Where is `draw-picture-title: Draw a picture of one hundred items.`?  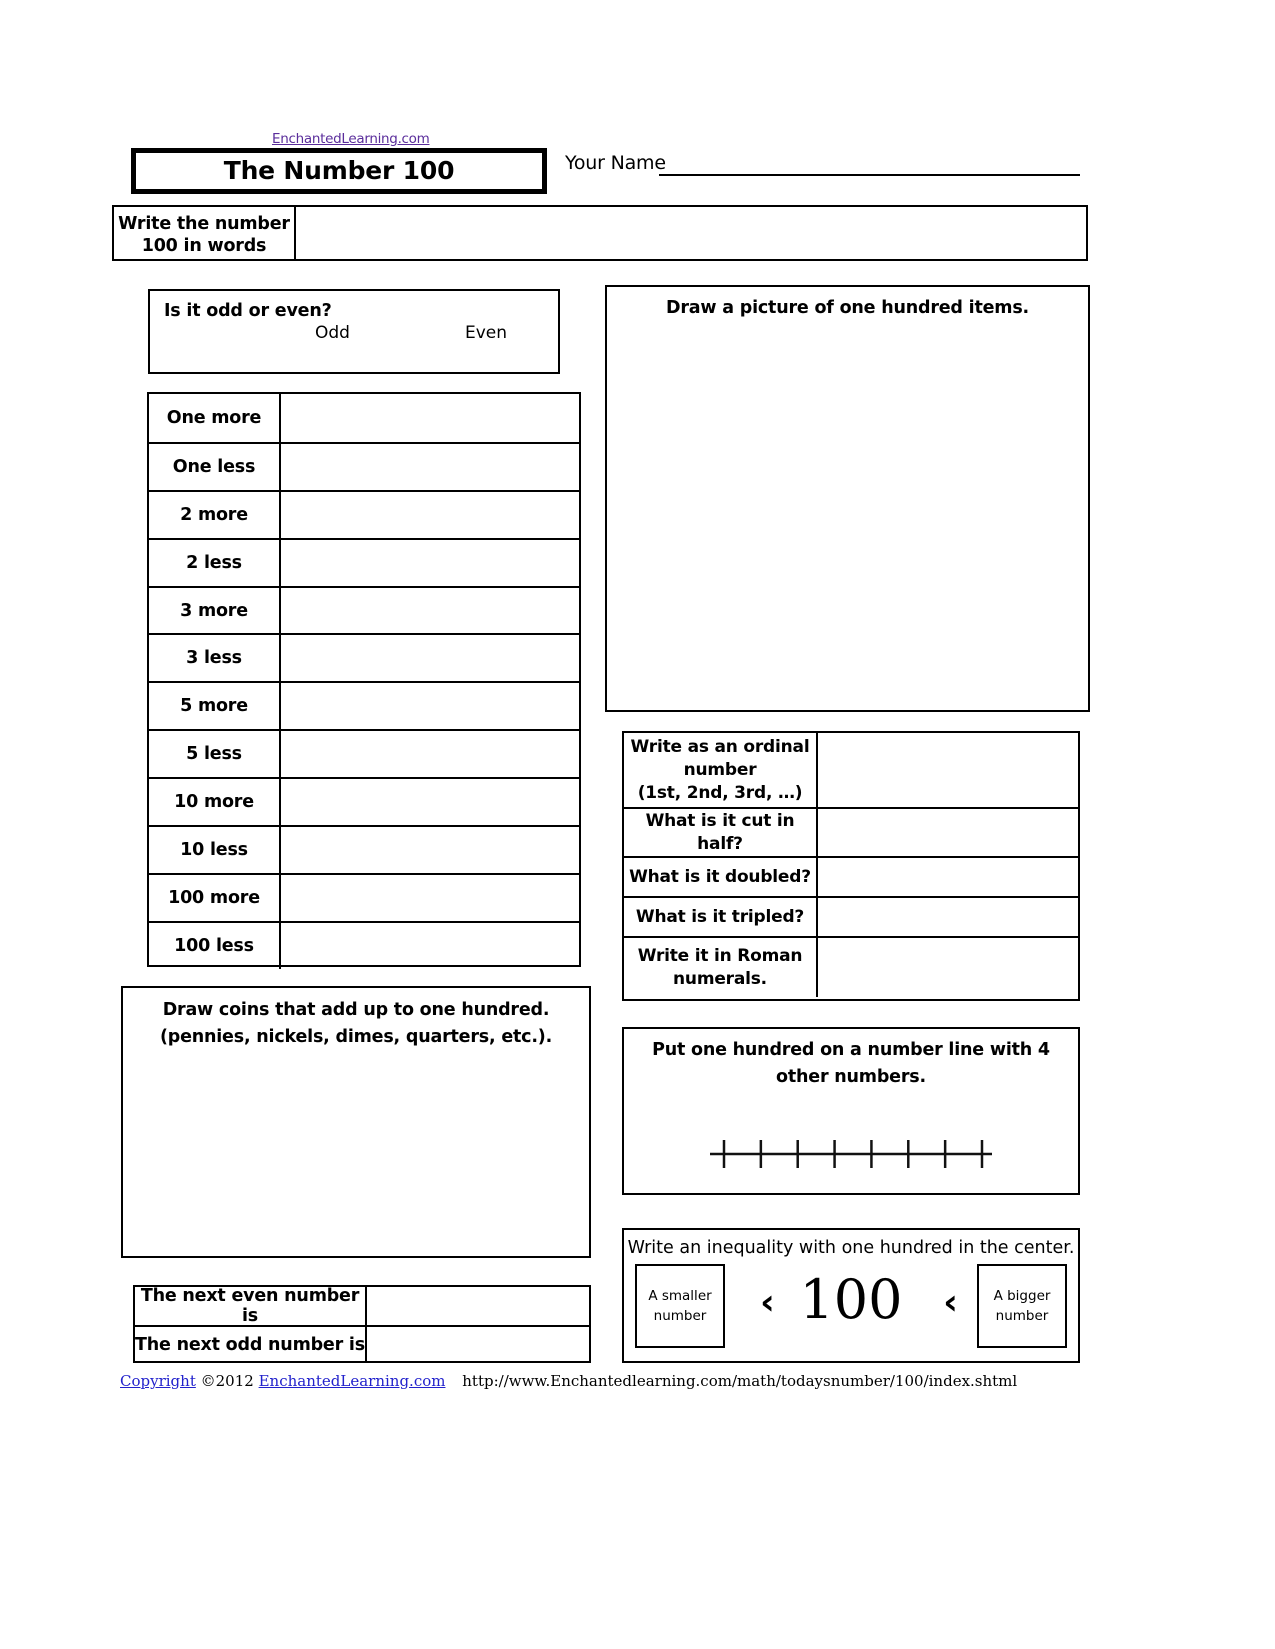
draw-picture-title: Draw a picture of one hundred items. is located at coordinates (847, 308).